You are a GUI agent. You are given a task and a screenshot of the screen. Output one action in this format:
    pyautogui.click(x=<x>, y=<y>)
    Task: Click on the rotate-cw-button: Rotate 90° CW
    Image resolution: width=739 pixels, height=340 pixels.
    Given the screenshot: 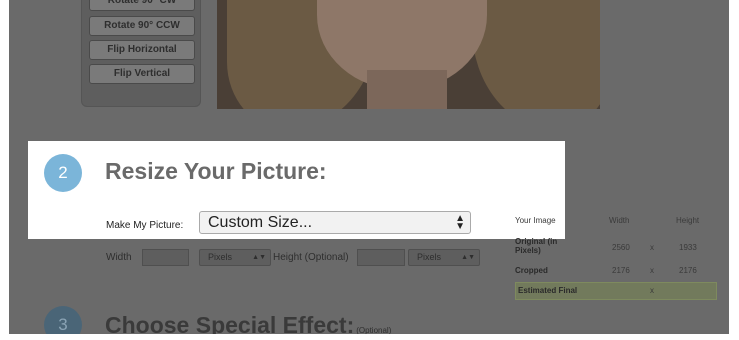 What is the action you would take?
    pyautogui.click(x=142, y=5)
    